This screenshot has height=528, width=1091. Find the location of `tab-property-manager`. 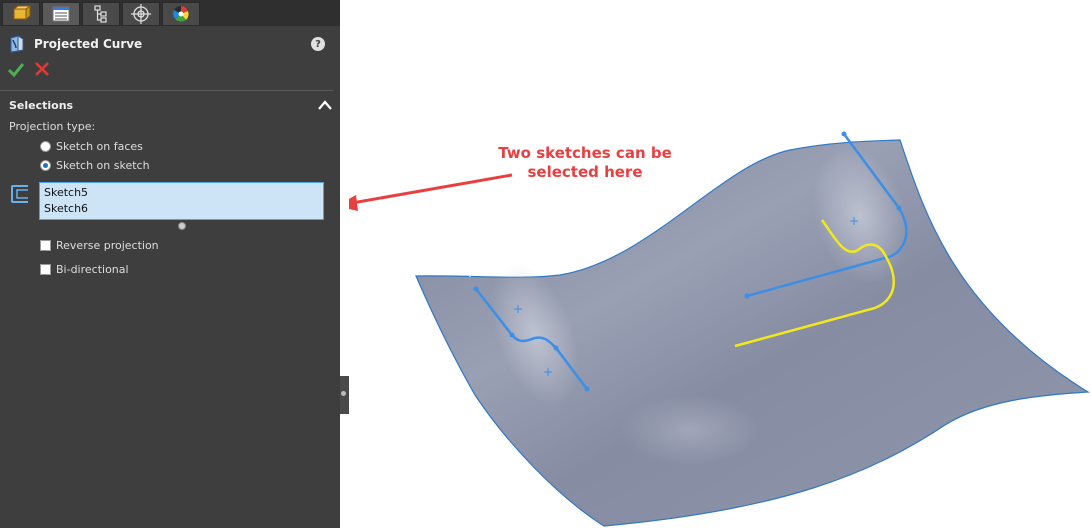

tab-property-manager is located at coordinates (61, 14).